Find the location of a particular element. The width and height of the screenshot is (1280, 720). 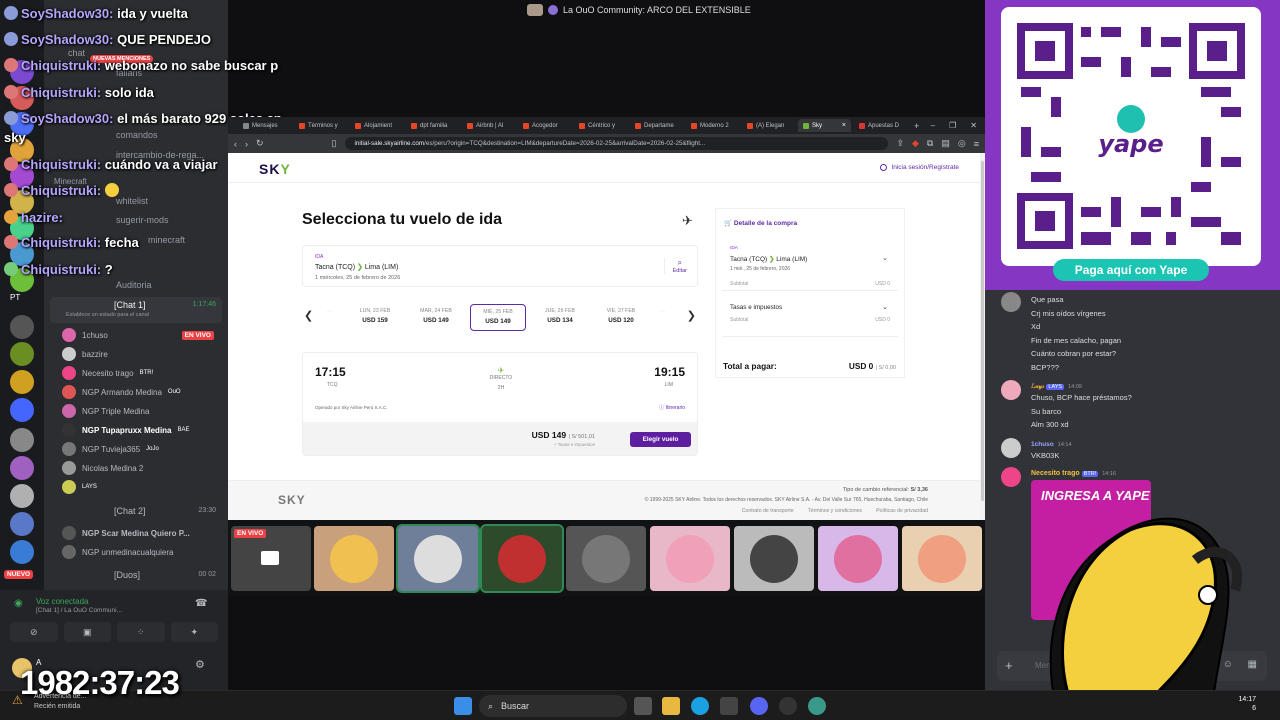

voice-user: LAYS is located at coordinates (142, 487).